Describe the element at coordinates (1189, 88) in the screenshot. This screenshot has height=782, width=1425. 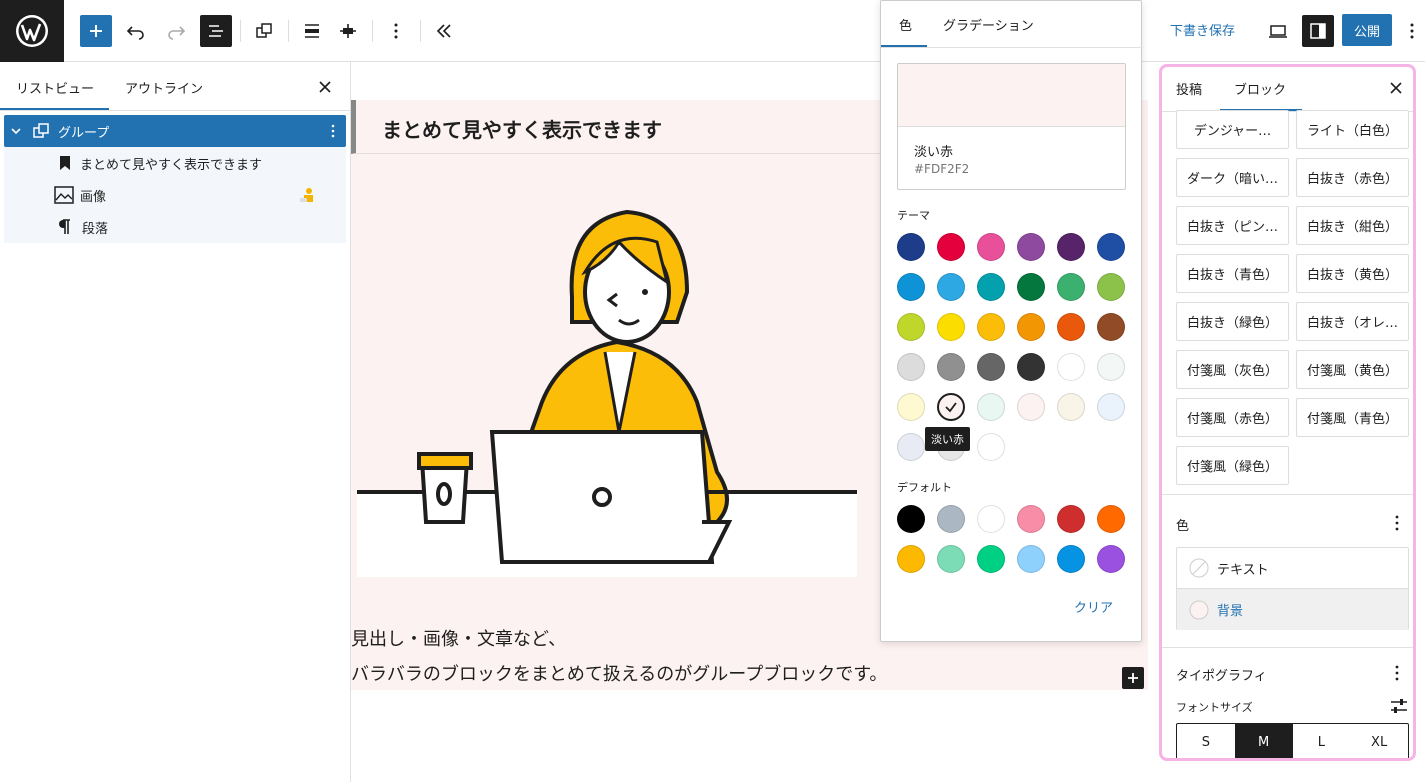
I see `tab-post: 投稿` at that location.